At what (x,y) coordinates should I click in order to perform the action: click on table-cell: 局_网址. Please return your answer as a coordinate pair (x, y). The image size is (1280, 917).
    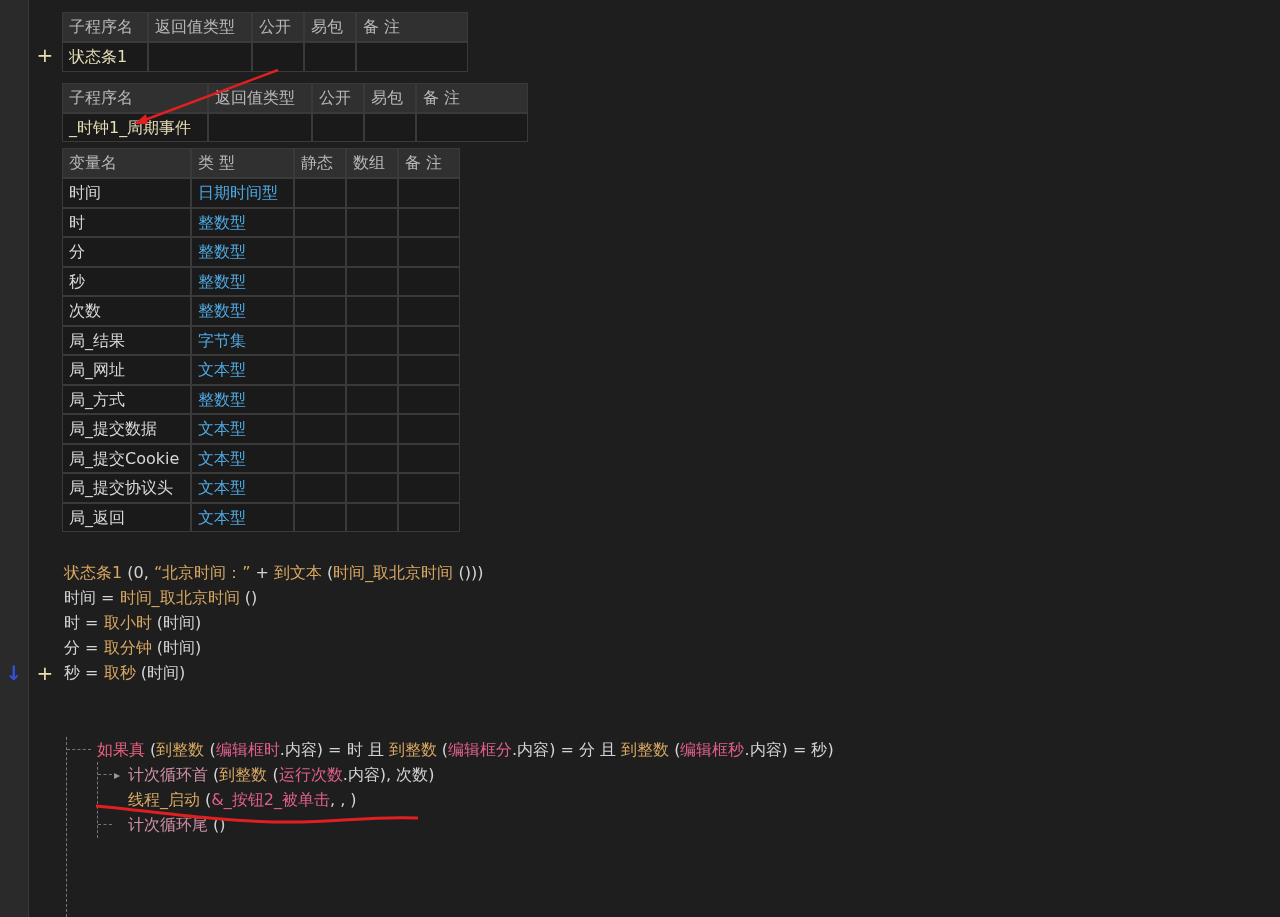
    Looking at the image, I should click on (126, 370).